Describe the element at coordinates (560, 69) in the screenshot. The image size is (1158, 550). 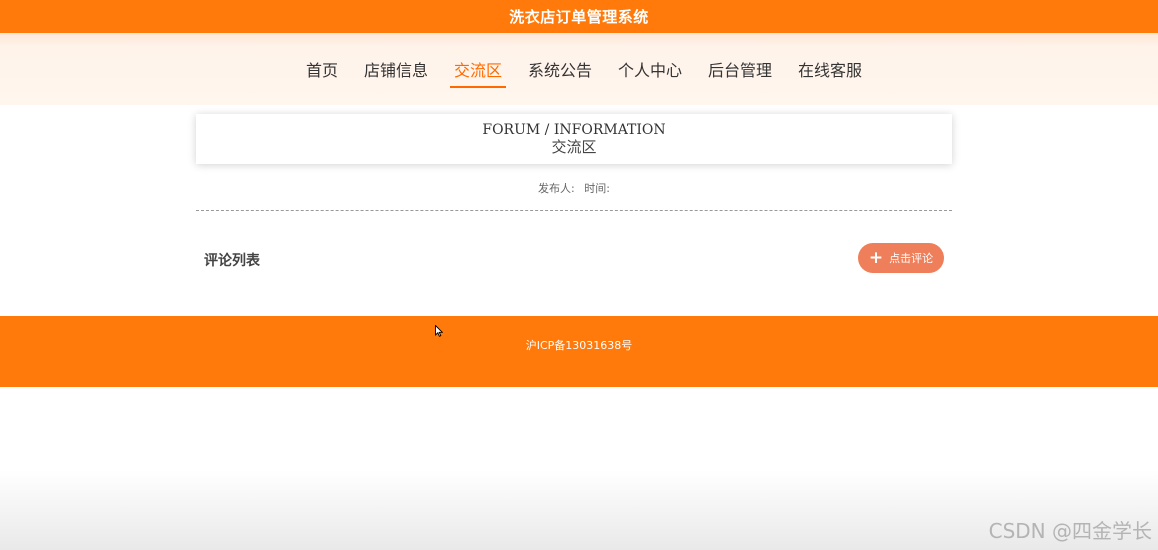
I see `nav-item-announcements: 系统公告` at that location.